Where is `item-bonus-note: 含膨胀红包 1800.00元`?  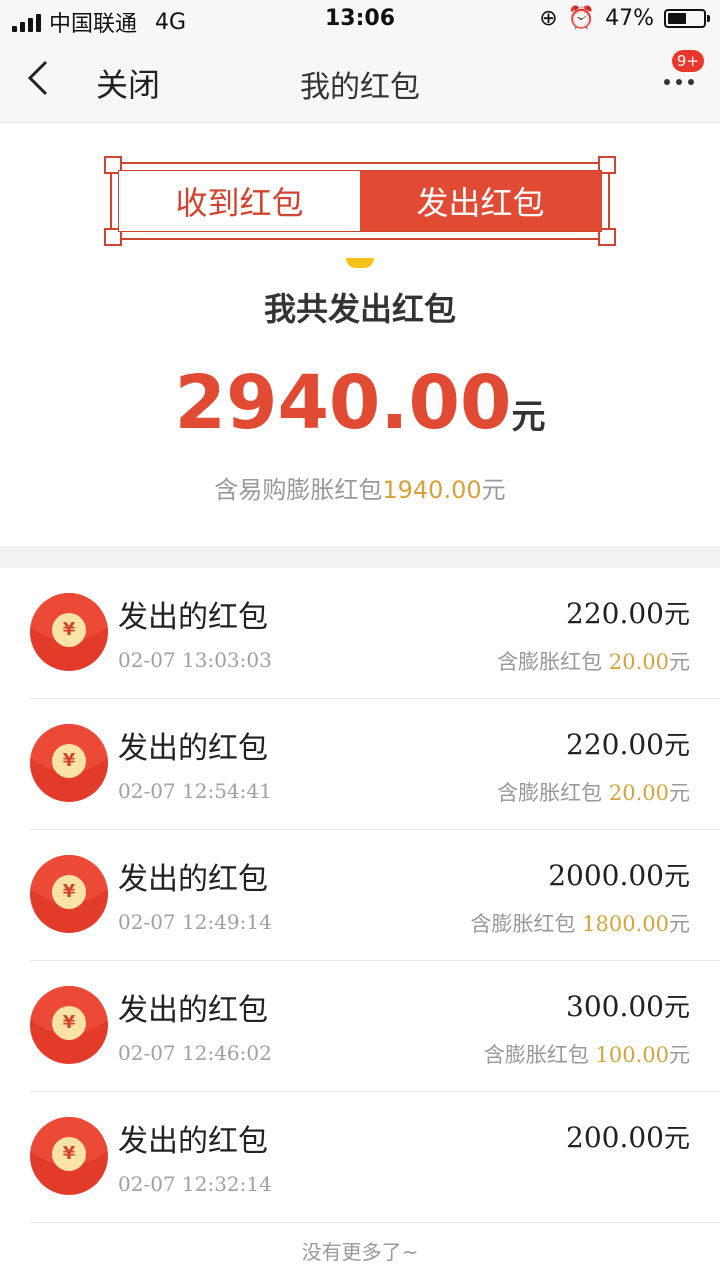 item-bonus-note: 含膨胀红包 1800.00元 is located at coordinates (580, 924).